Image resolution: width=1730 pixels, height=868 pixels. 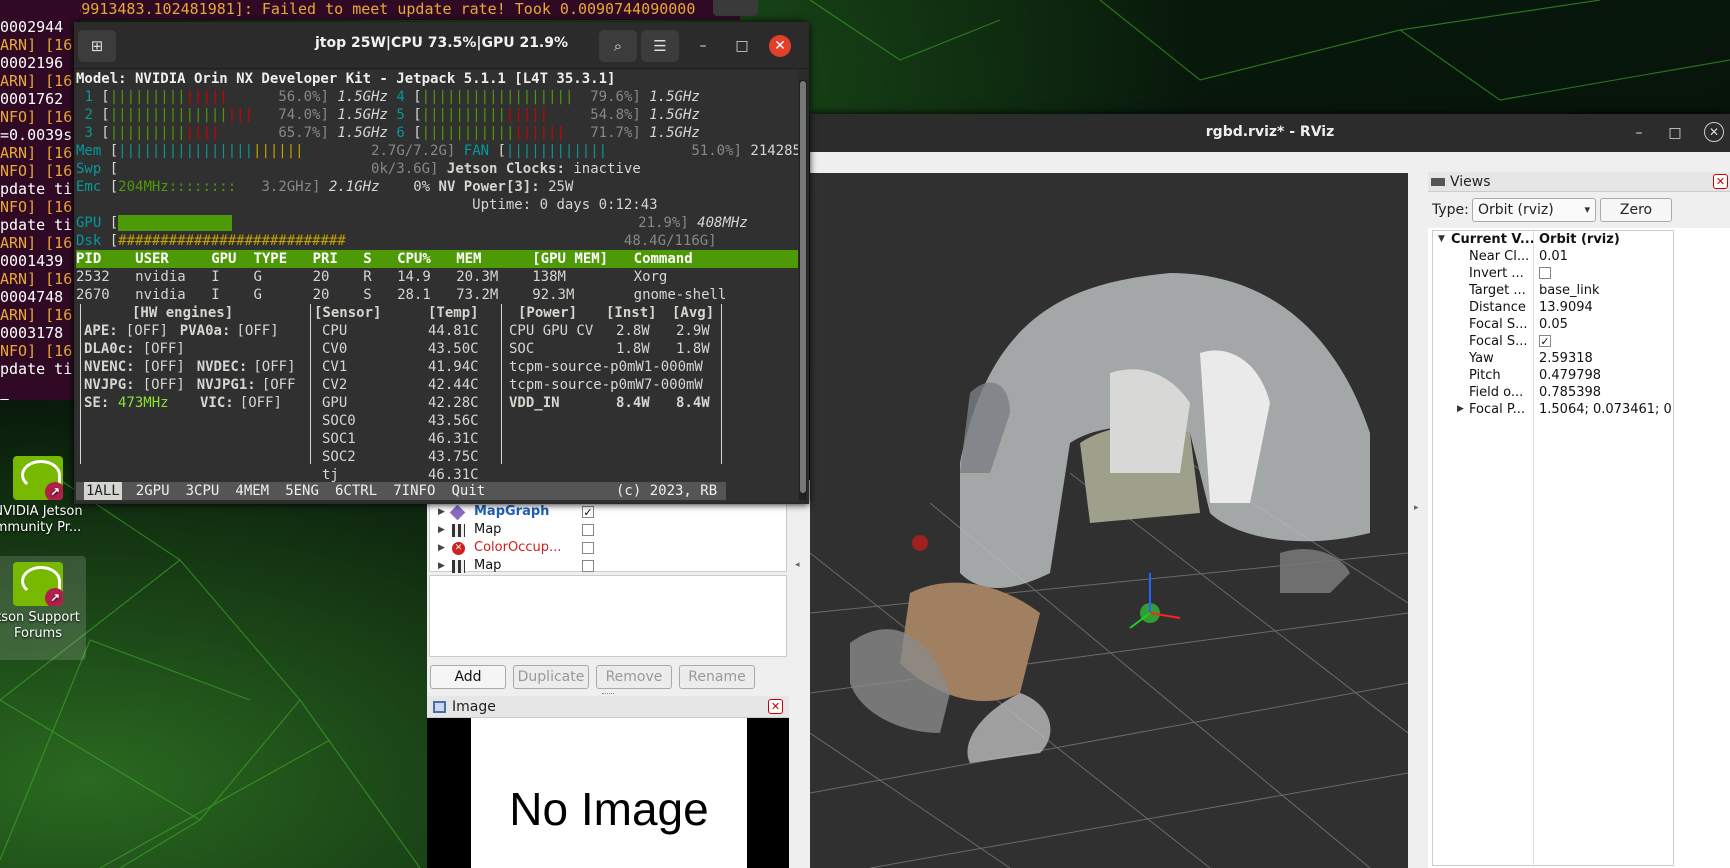 I want to click on property-row: Focal S... 0.05, so click(x=1553, y=324).